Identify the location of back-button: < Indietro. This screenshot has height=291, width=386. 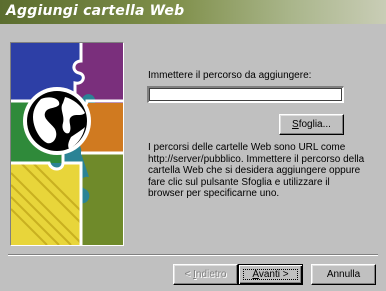
(205, 274).